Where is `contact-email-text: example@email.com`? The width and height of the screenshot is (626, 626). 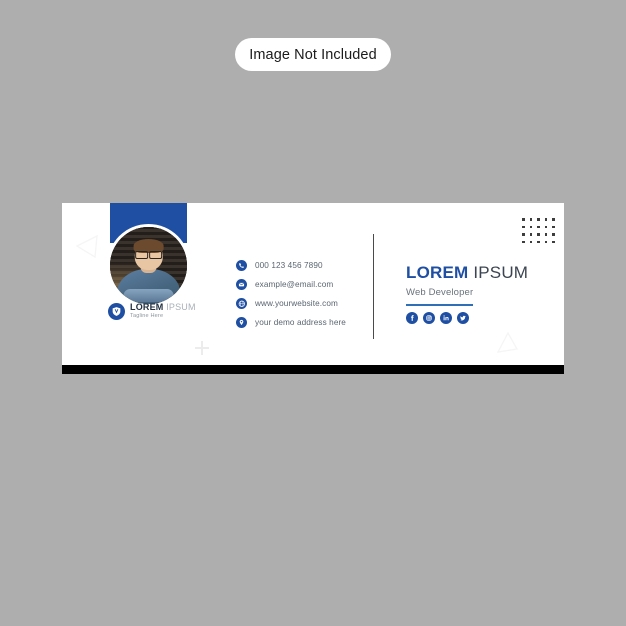
contact-email-text: example@email.com is located at coordinates (294, 284).